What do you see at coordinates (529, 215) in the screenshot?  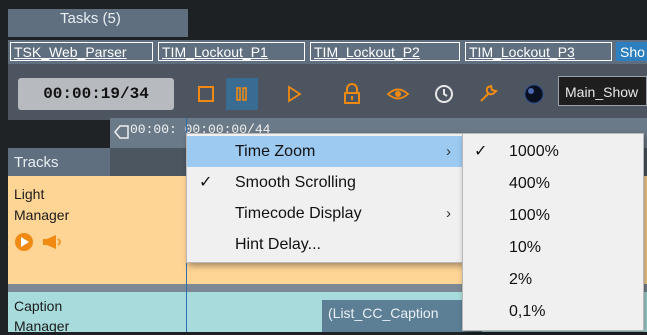 I see `zoom-option-label: 100%` at bounding box center [529, 215].